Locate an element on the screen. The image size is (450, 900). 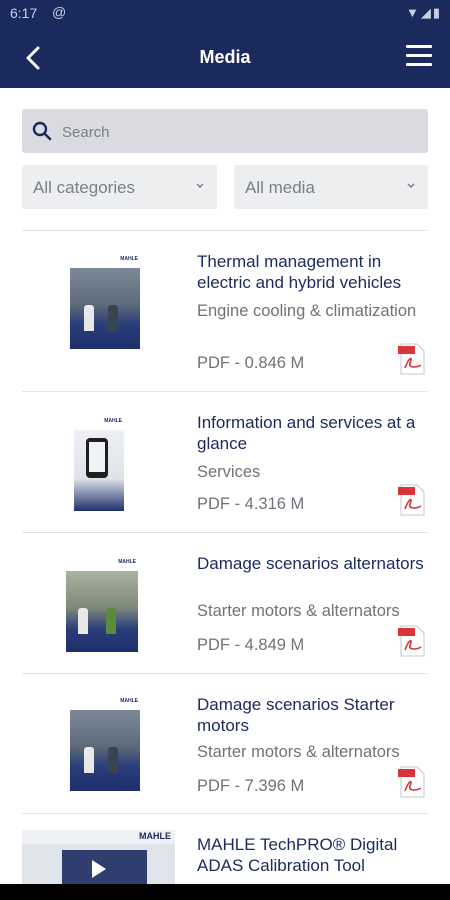
video-thumbnail: MAHLE is located at coordinates (98, 857).